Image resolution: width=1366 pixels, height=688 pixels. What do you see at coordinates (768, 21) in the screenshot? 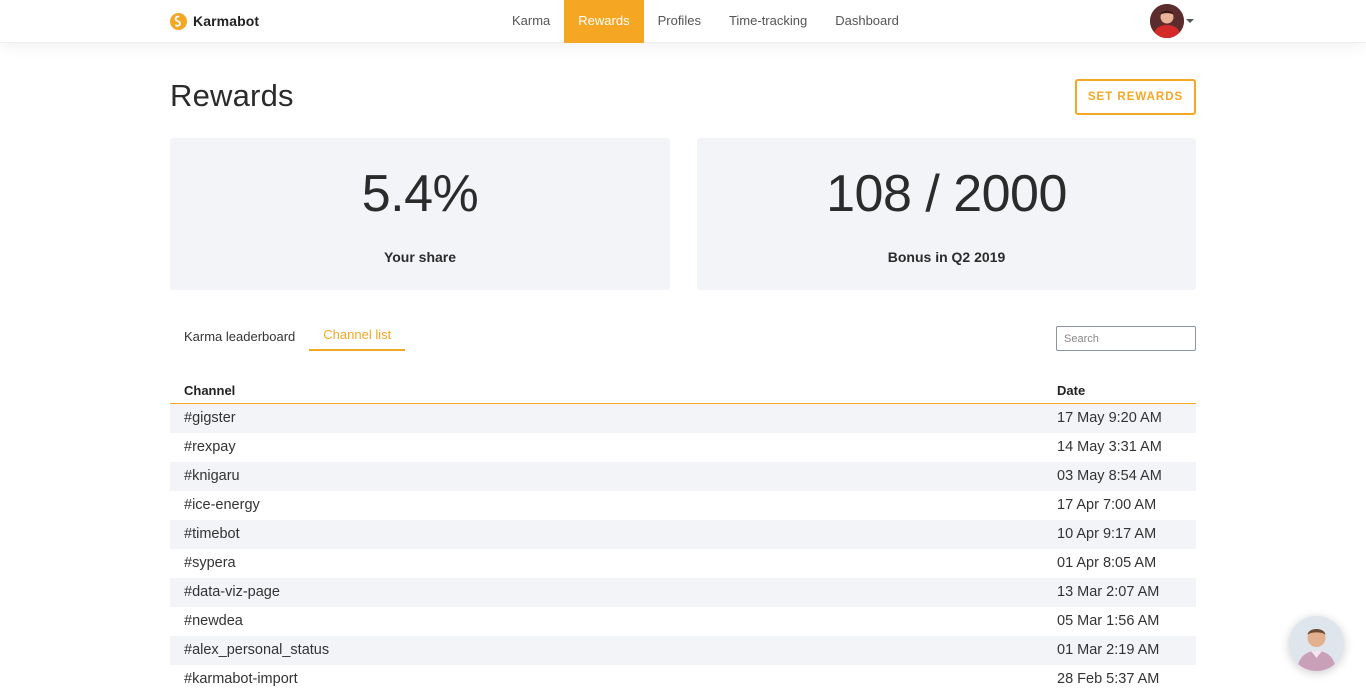
I see `nav-item-time-tracking: Time-tracking` at bounding box center [768, 21].